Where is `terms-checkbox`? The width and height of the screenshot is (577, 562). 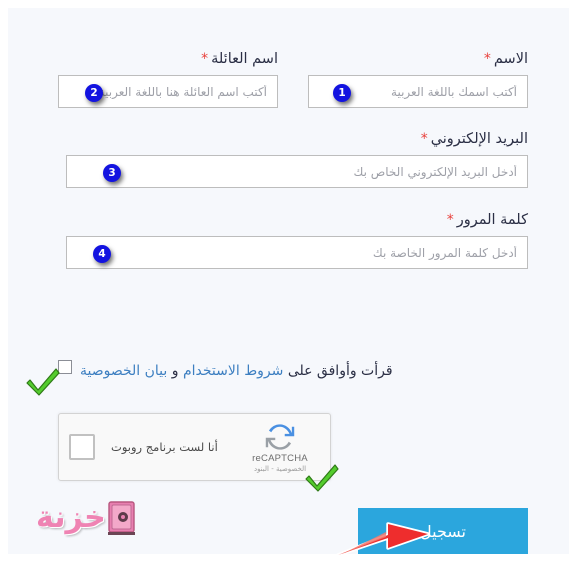
terms-checkbox is located at coordinates (65, 367).